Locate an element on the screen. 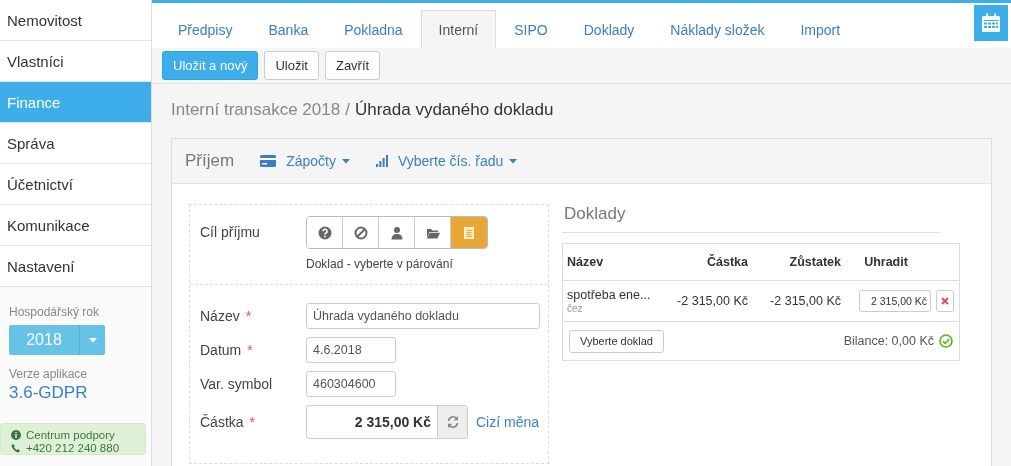 Image resolution: width=1011 pixels, height=466 pixels. field-label: Cíl příjmu is located at coordinates (230, 233).